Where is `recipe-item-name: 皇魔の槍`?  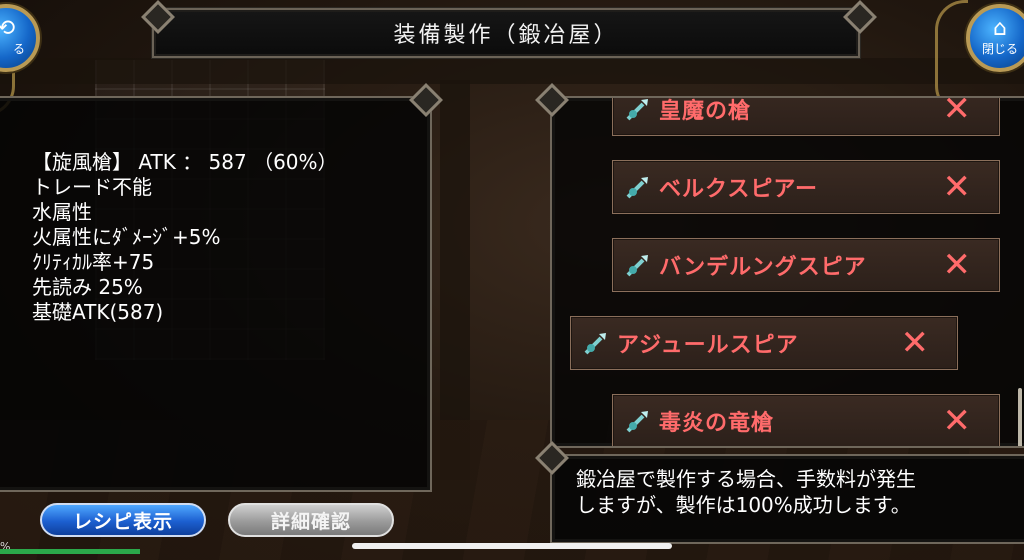 recipe-item-name: 皇魔の槍 is located at coordinates (705, 111).